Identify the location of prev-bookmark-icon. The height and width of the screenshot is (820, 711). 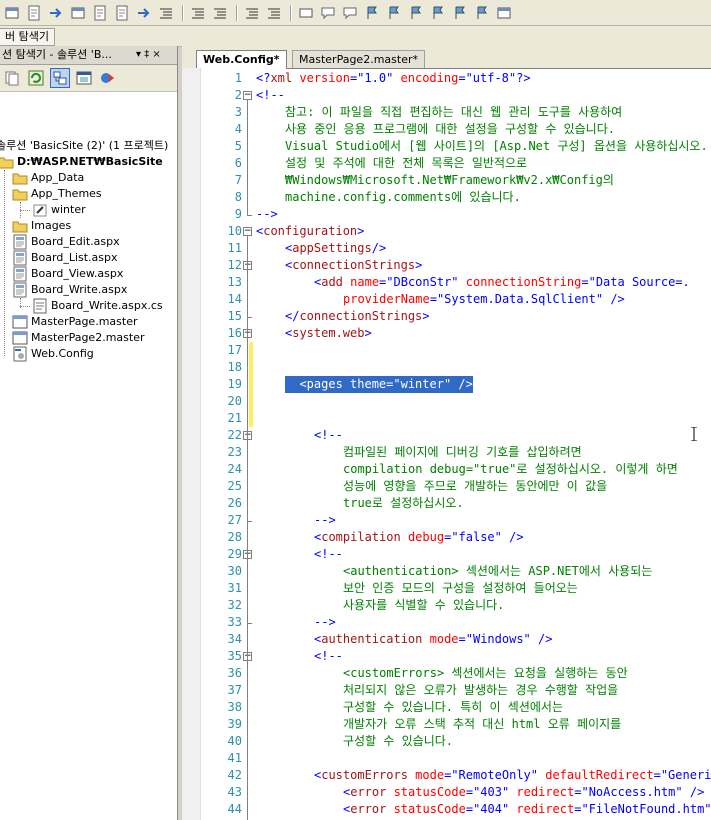
(372, 13).